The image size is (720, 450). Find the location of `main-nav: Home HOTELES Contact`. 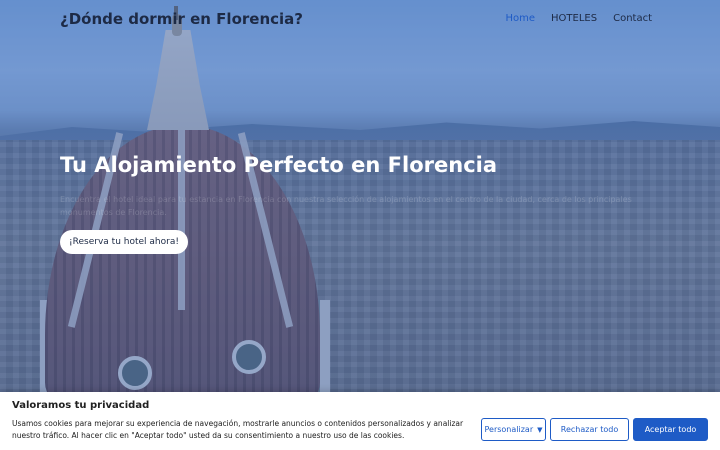

main-nav: Home HOTELES Contact is located at coordinates (579, 18).